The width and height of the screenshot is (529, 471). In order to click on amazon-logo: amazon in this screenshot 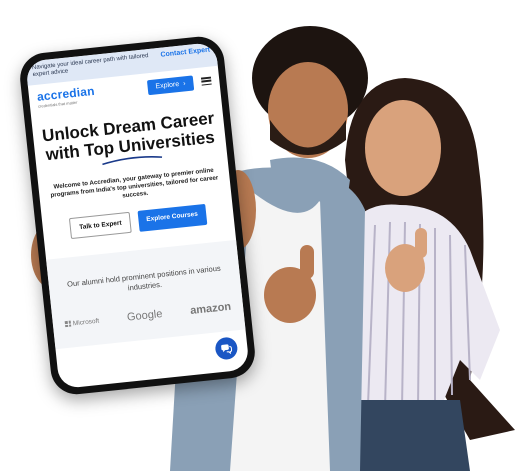, I will do `click(210, 308)`.